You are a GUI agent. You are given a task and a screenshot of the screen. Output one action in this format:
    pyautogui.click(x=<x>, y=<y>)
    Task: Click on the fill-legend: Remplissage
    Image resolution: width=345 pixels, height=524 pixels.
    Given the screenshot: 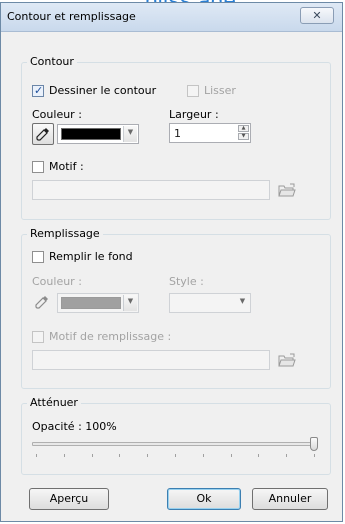 What is the action you would take?
    pyautogui.click(x=65, y=233)
    